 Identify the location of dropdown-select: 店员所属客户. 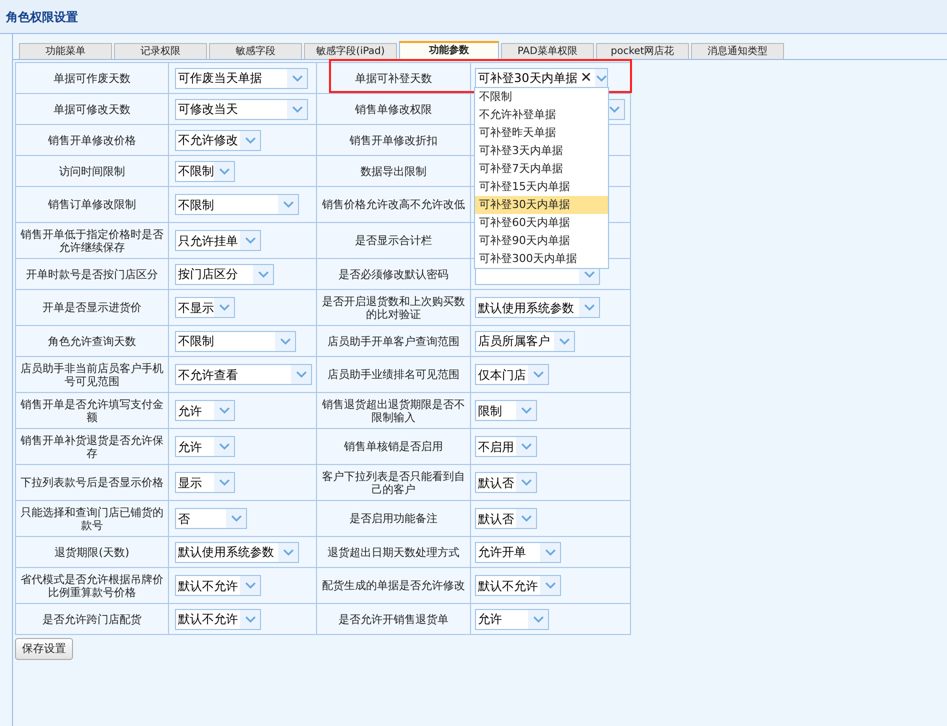
(525, 341).